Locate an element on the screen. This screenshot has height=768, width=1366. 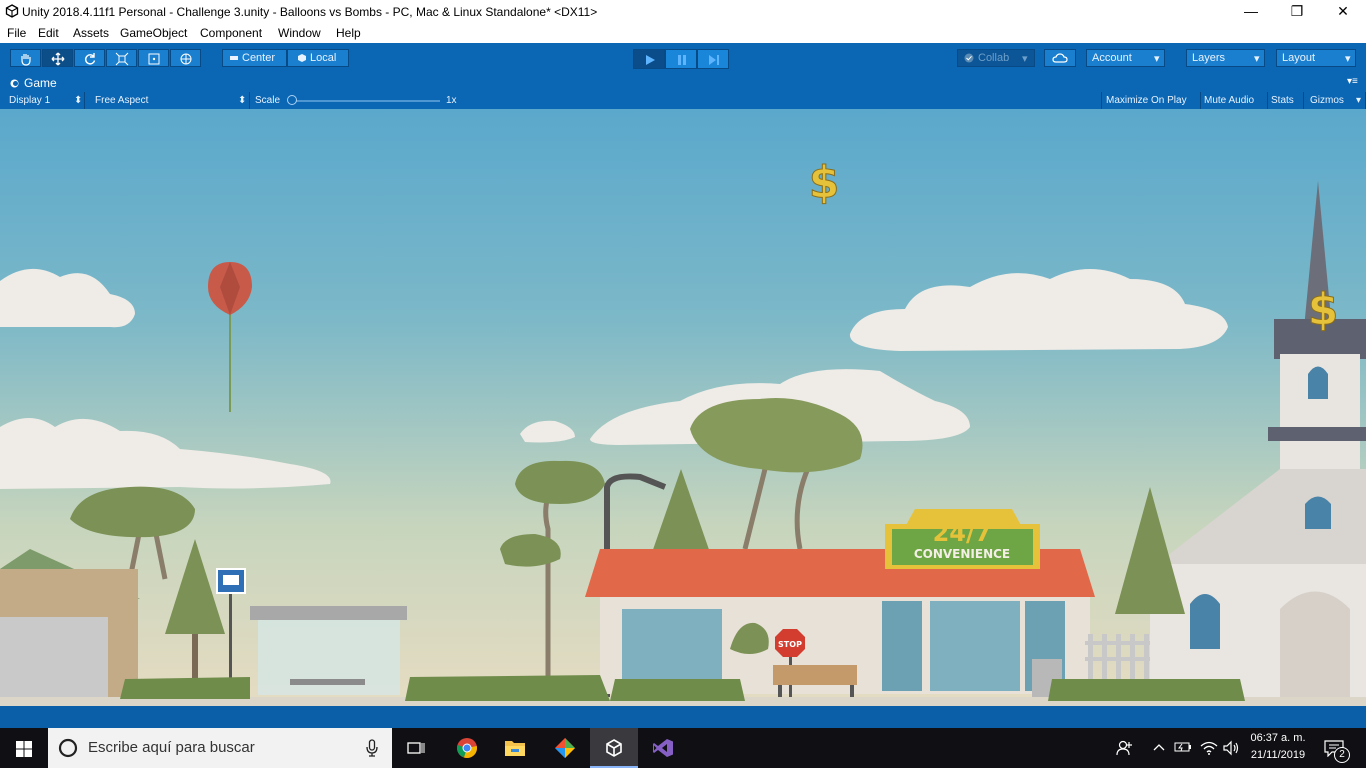
collab-chevron-down-icon: ▾ is located at coordinates (1025, 59).